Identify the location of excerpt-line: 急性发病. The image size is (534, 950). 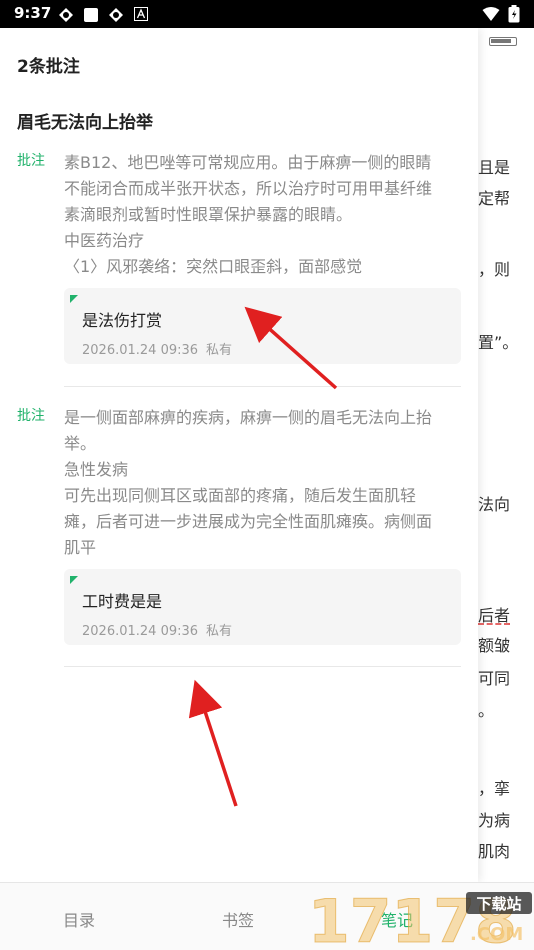
(96, 469).